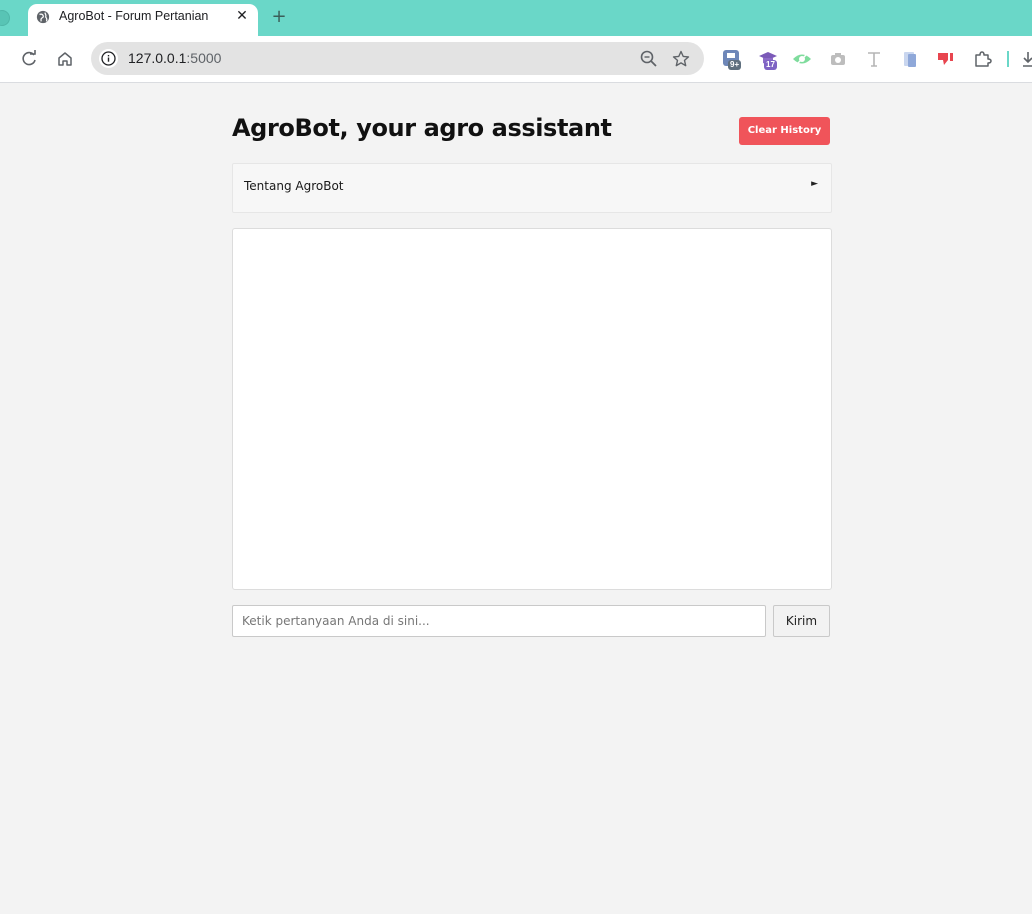  I want to click on browser-toolbar: 127.0.0.1:5000 9+ 17, so click(516, 59).